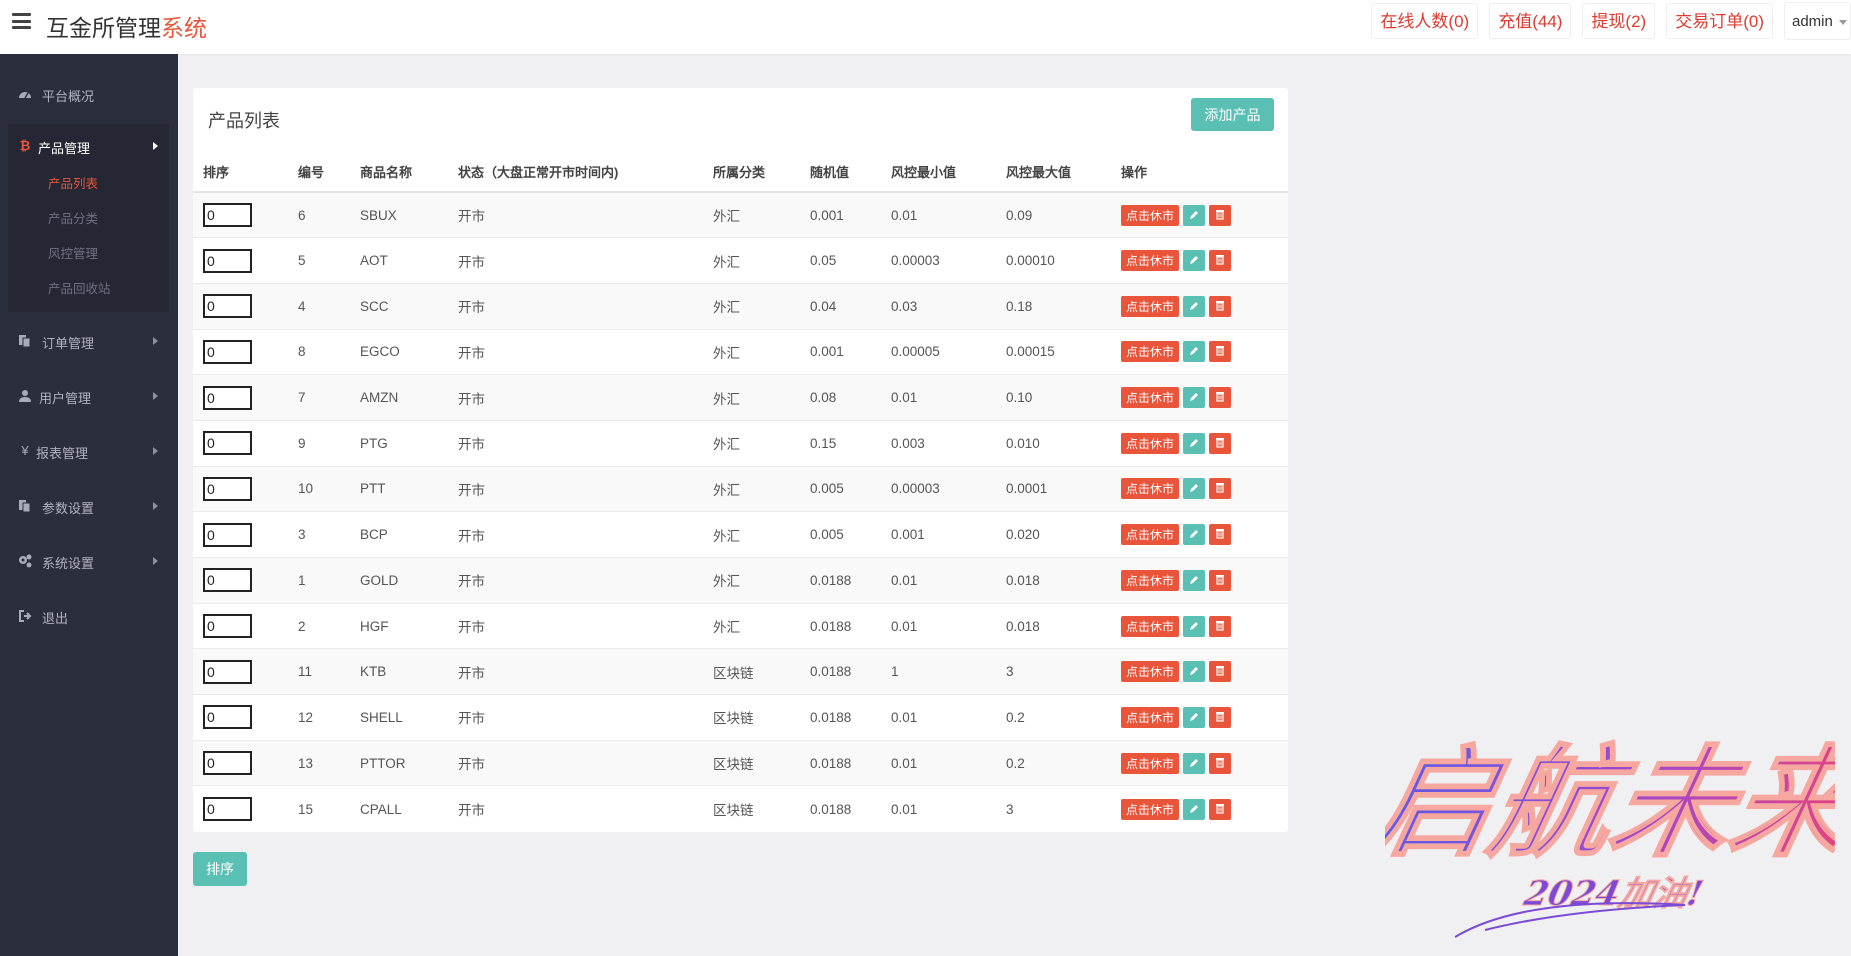 Image resolution: width=1851 pixels, height=956 pixels. Describe the element at coordinates (89, 616) in the screenshot. I see `sidebar-item-logout: 退出` at that location.